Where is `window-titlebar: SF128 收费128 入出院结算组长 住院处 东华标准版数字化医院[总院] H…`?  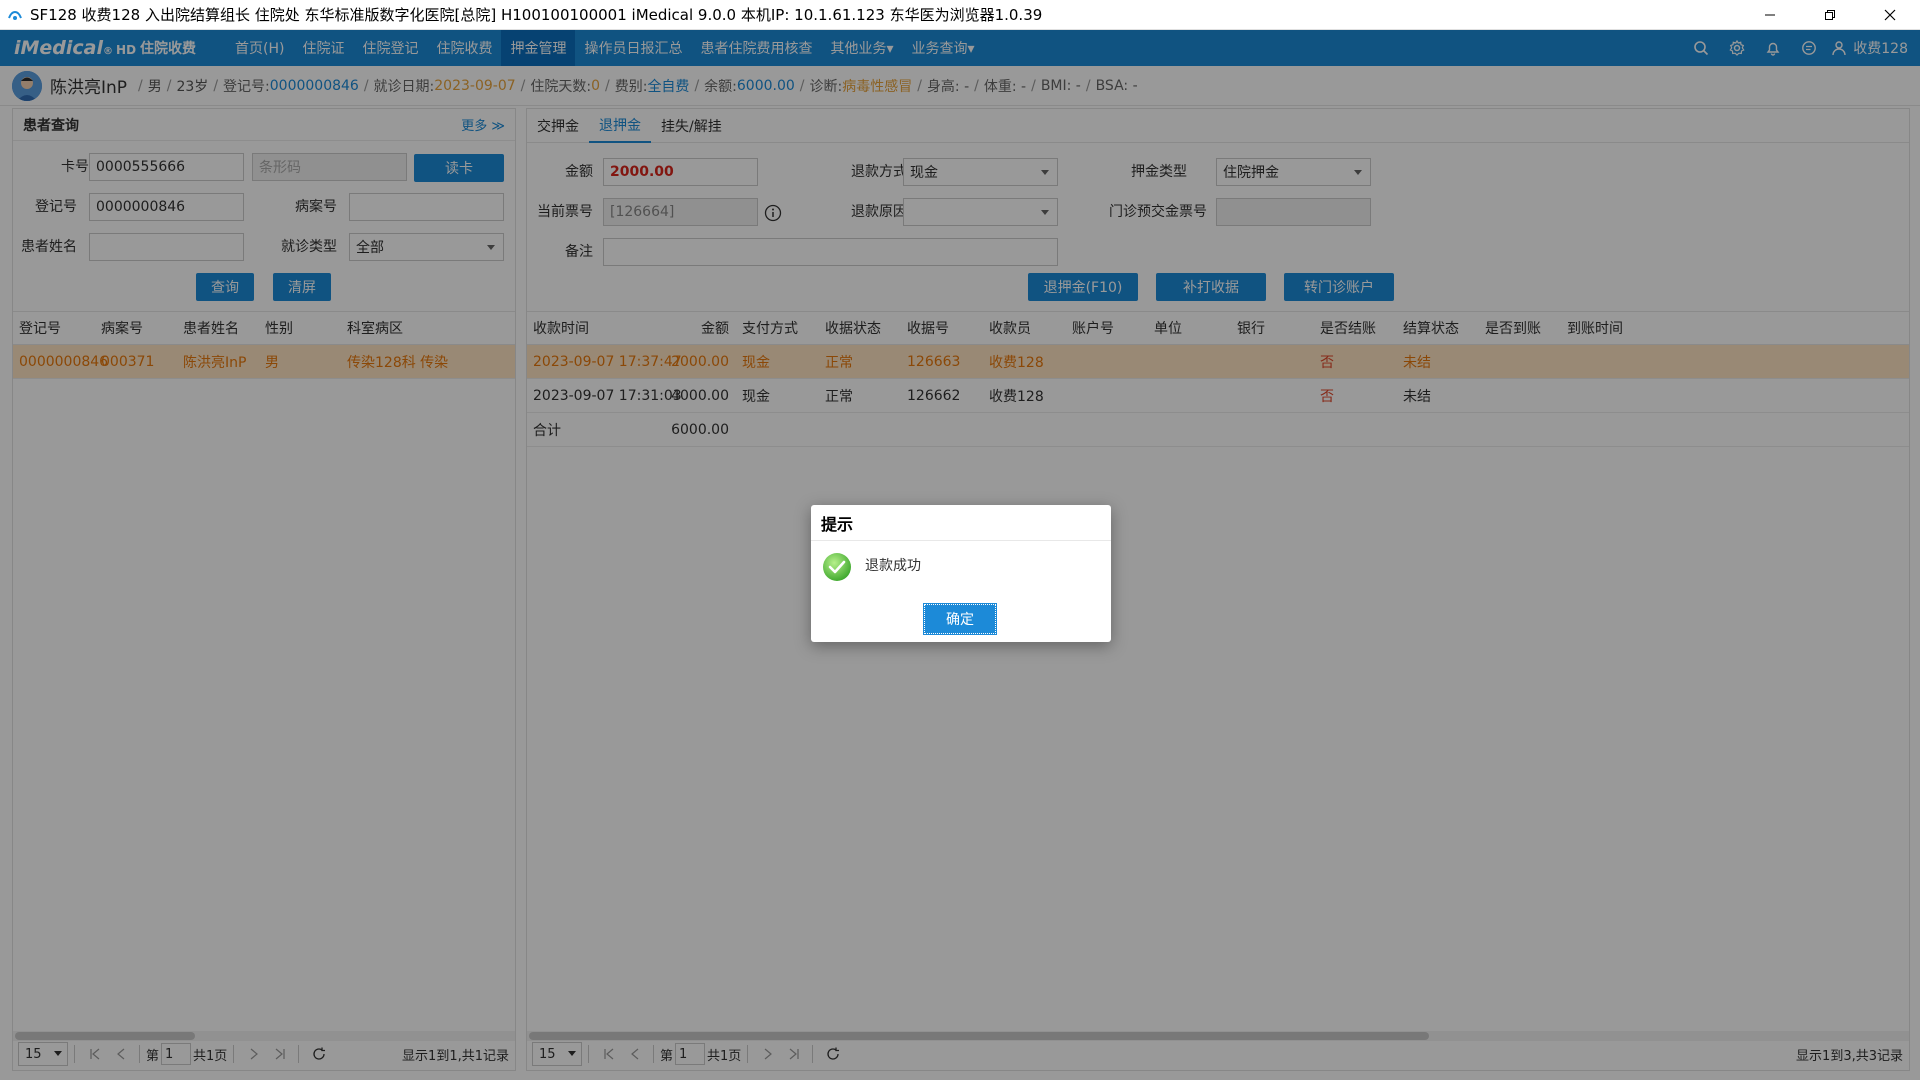
window-titlebar: SF128 收费128 入出院结算组长 住院处 东华标准版数字化医院[总院] H… is located at coordinates (960, 15).